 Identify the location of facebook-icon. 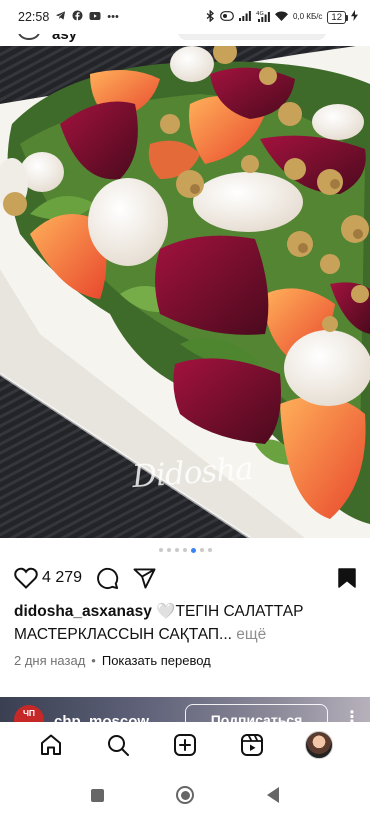
(77, 17).